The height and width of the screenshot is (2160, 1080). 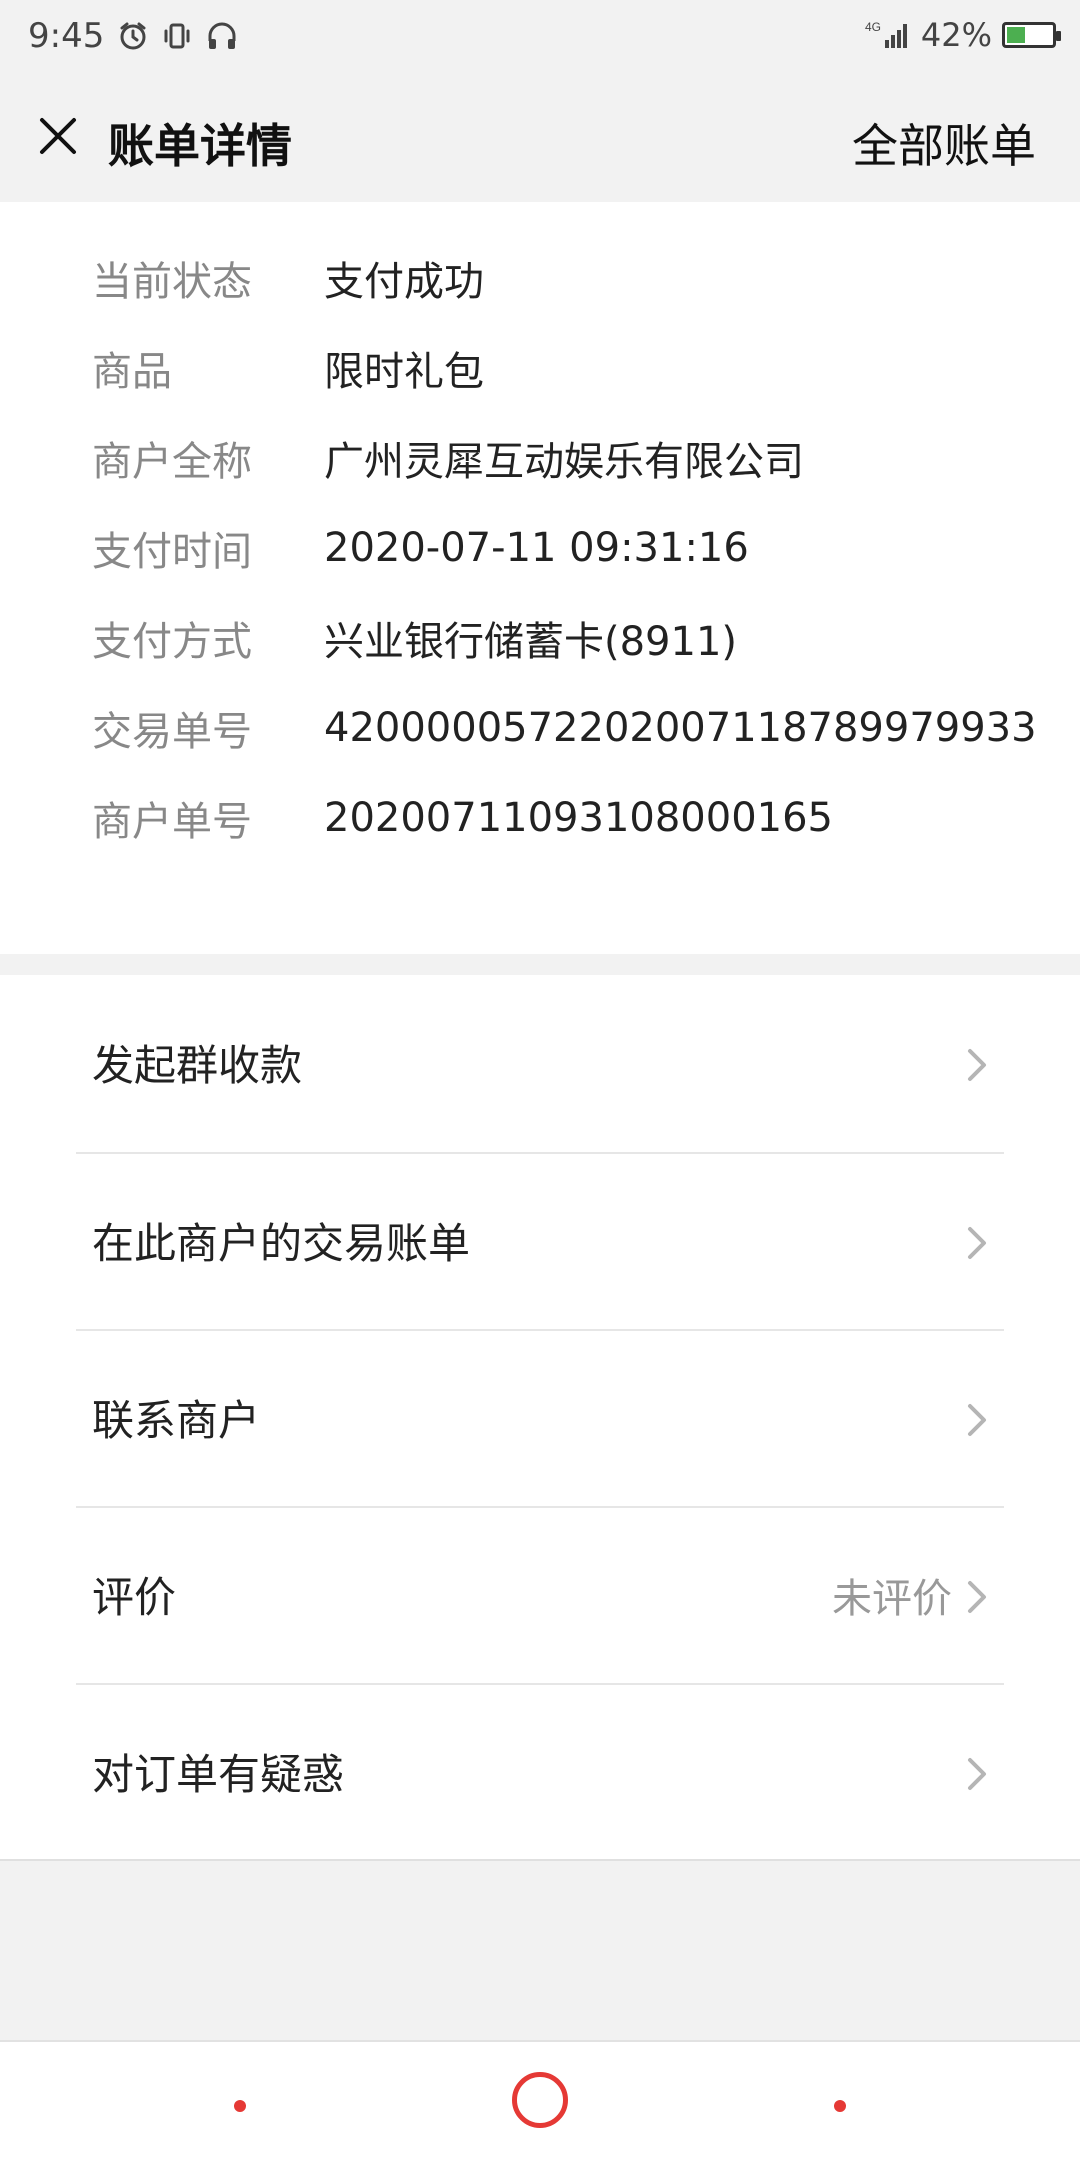 What do you see at coordinates (540, 1595) in the screenshot?
I see `action-rate: 评价 未评价` at bounding box center [540, 1595].